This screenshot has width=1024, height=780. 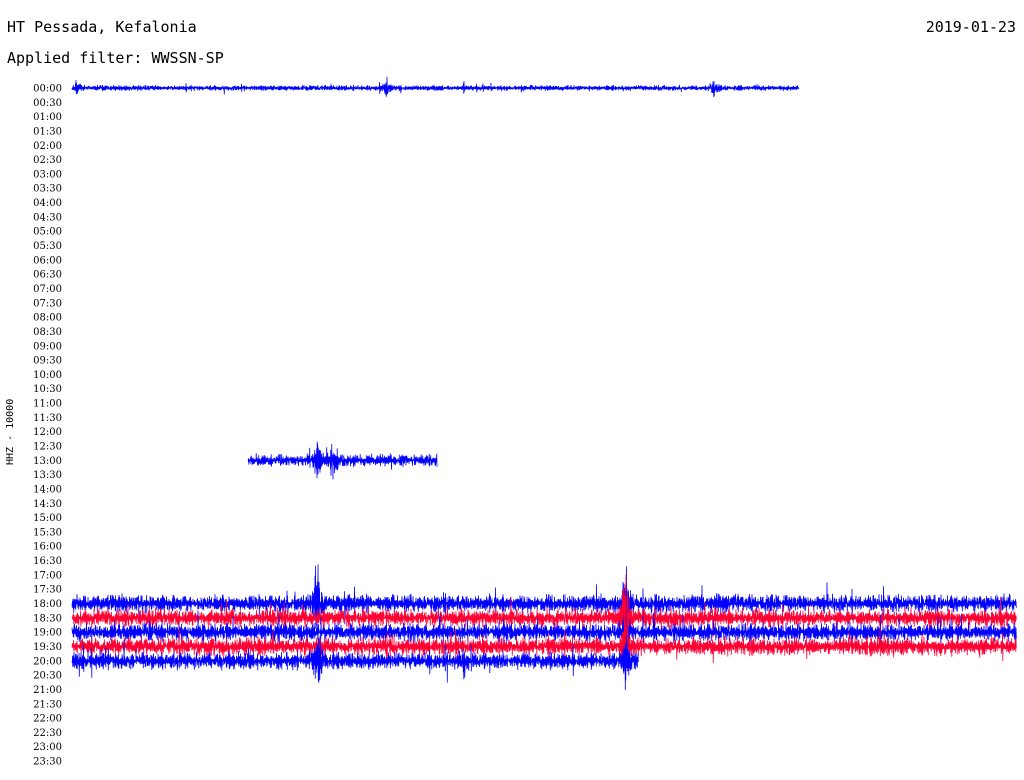 What do you see at coordinates (47, 318) in the screenshot?
I see `hour-tick-label: 08:00` at bounding box center [47, 318].